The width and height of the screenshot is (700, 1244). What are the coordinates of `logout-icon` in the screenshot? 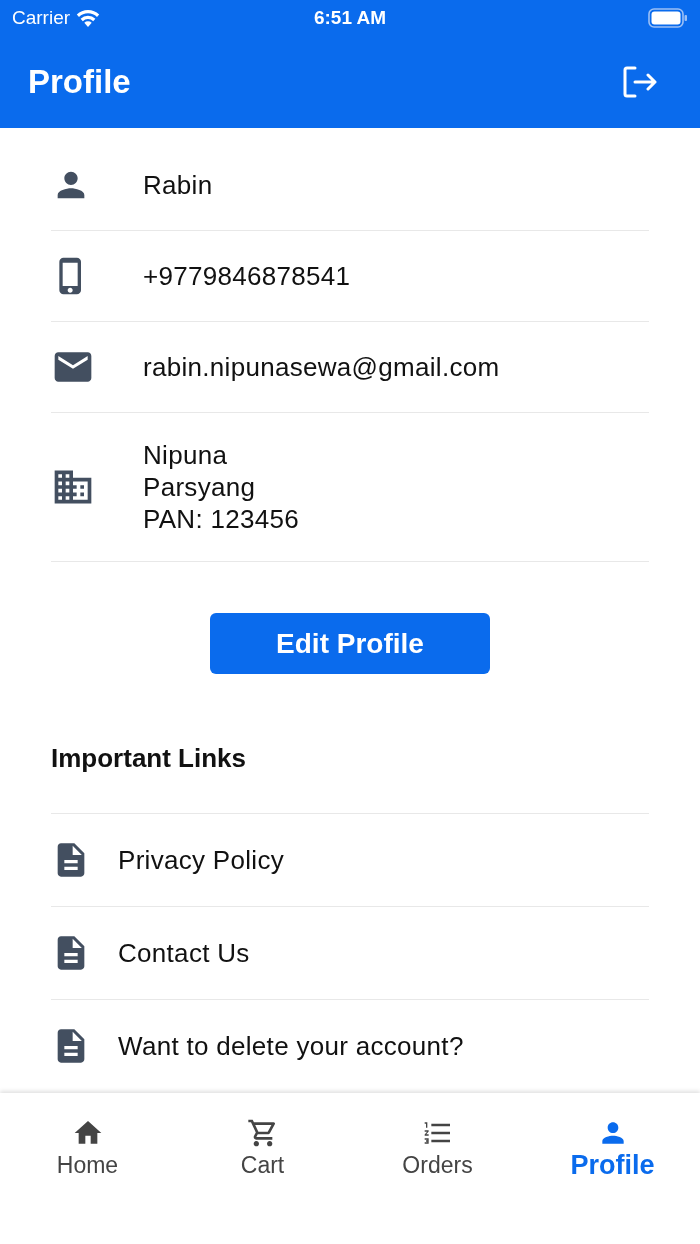 It's located at (640, 82).